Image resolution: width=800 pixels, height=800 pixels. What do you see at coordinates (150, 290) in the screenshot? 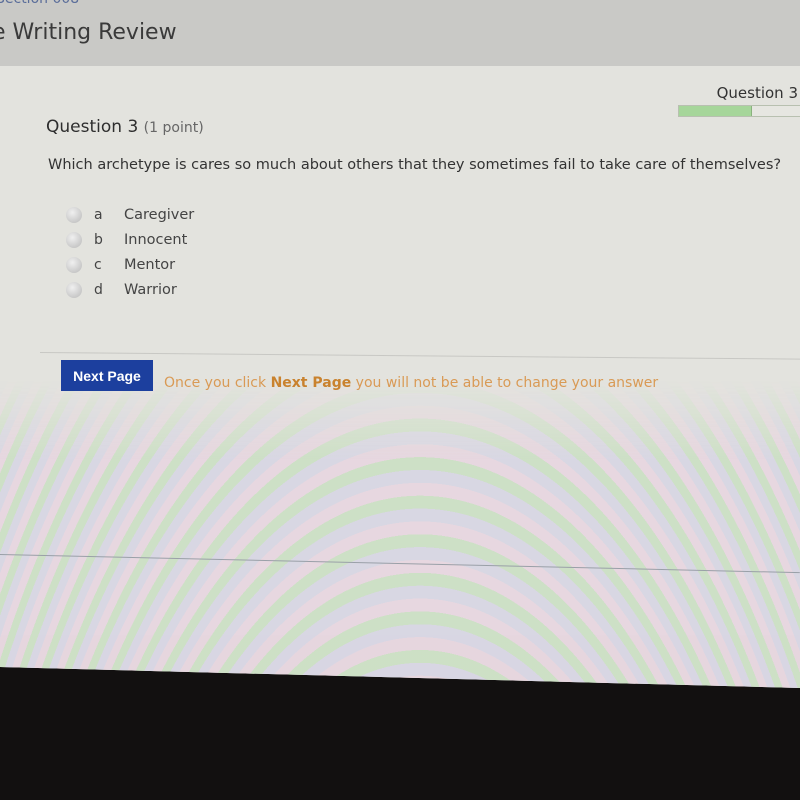
I see `option-text: Warrior` at bounding box center [150, 290].